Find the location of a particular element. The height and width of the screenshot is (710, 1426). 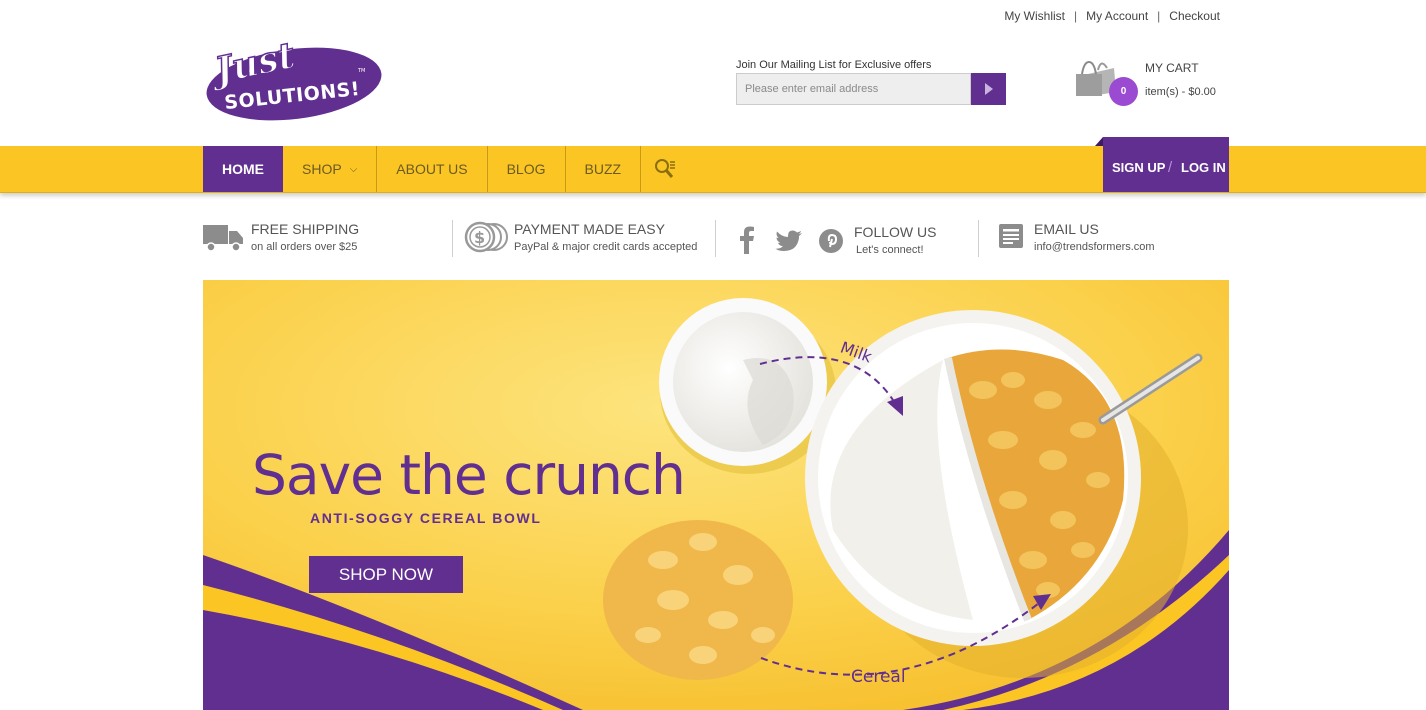

hero-headline: Save the crunch is located at coordinates (469, 475).